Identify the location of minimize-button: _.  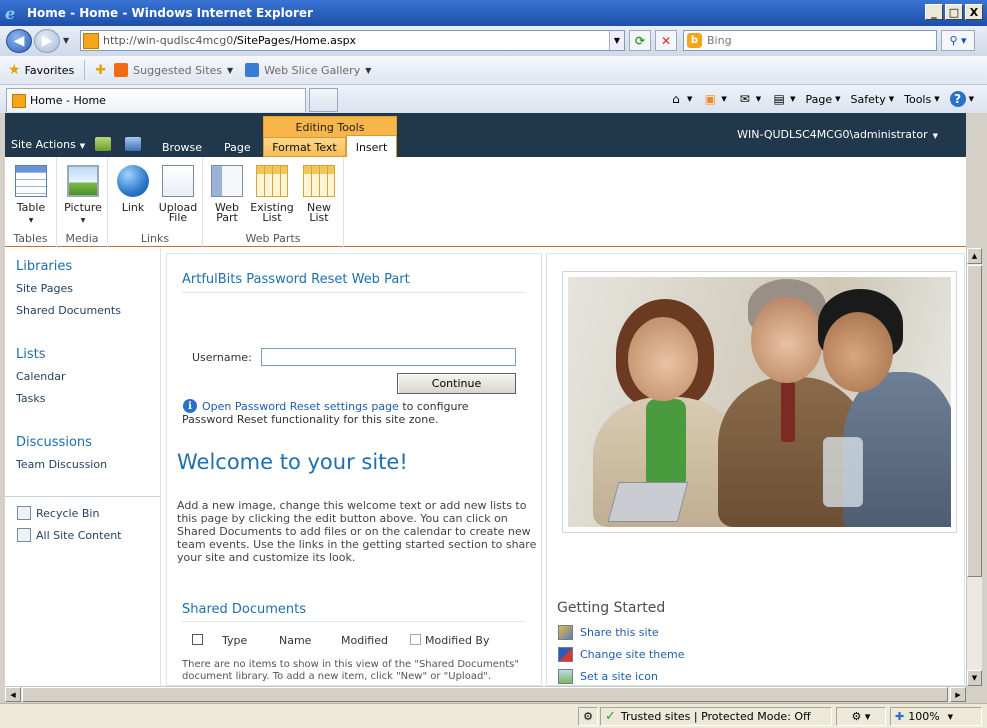
(934, 12).